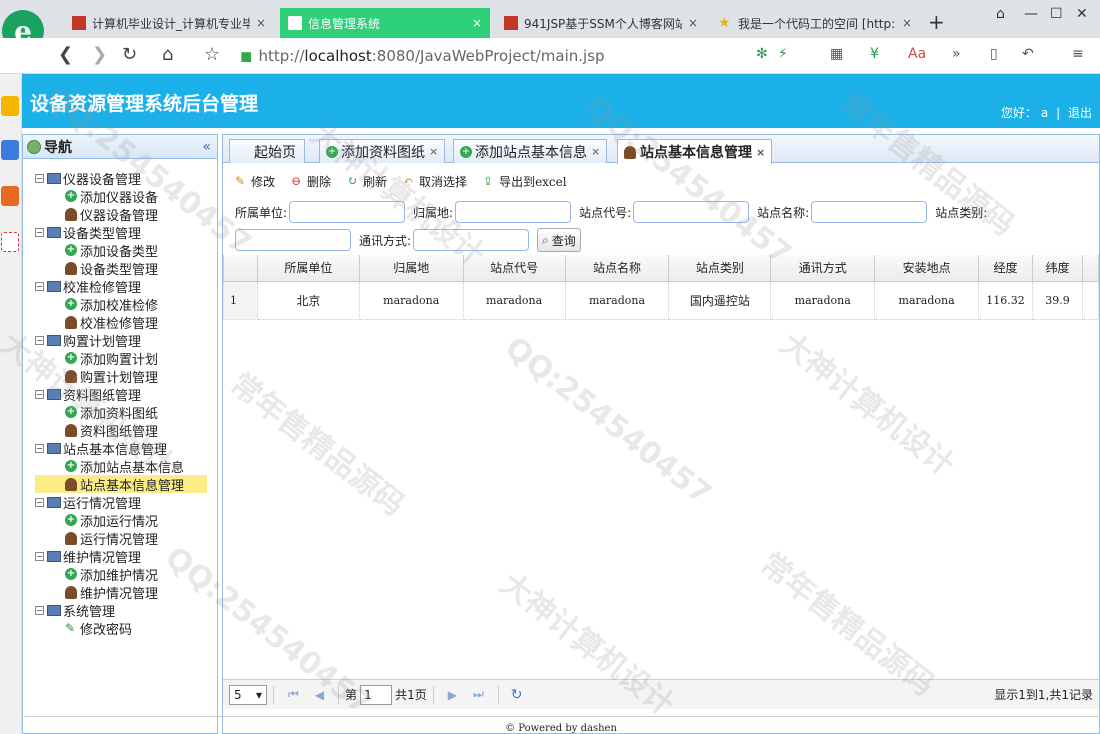 This screenshot has height=734, width=1100. Describe the element at coordinates (120, 376) in the screenshot. I see `sidebar-item: 购置计划管理` at that location.